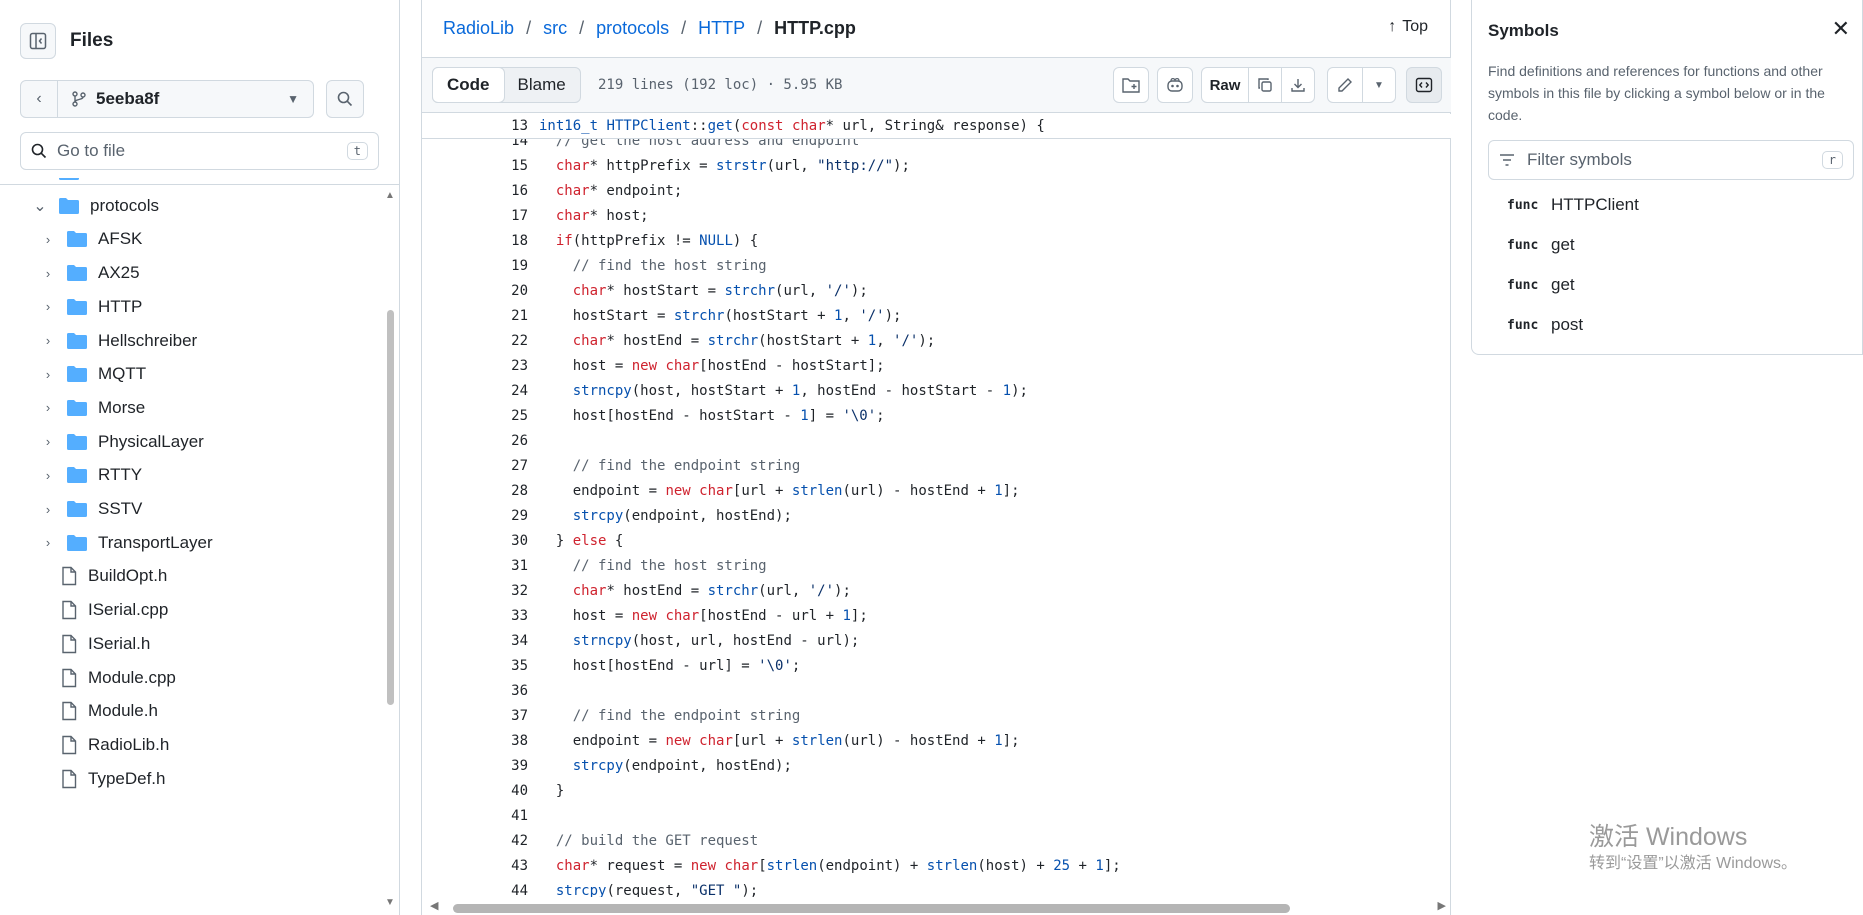 This screenshot has width=1863, height=915. I want to click on line-number: 16, so click(475, 191).